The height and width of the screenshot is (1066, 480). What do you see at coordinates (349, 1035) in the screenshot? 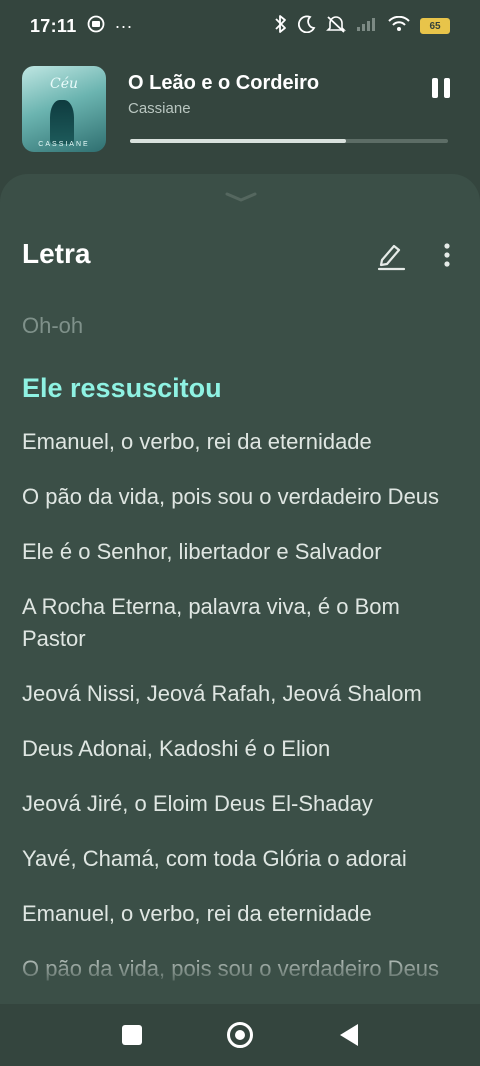
I see `back-button` at bounding box center [349, 1035].